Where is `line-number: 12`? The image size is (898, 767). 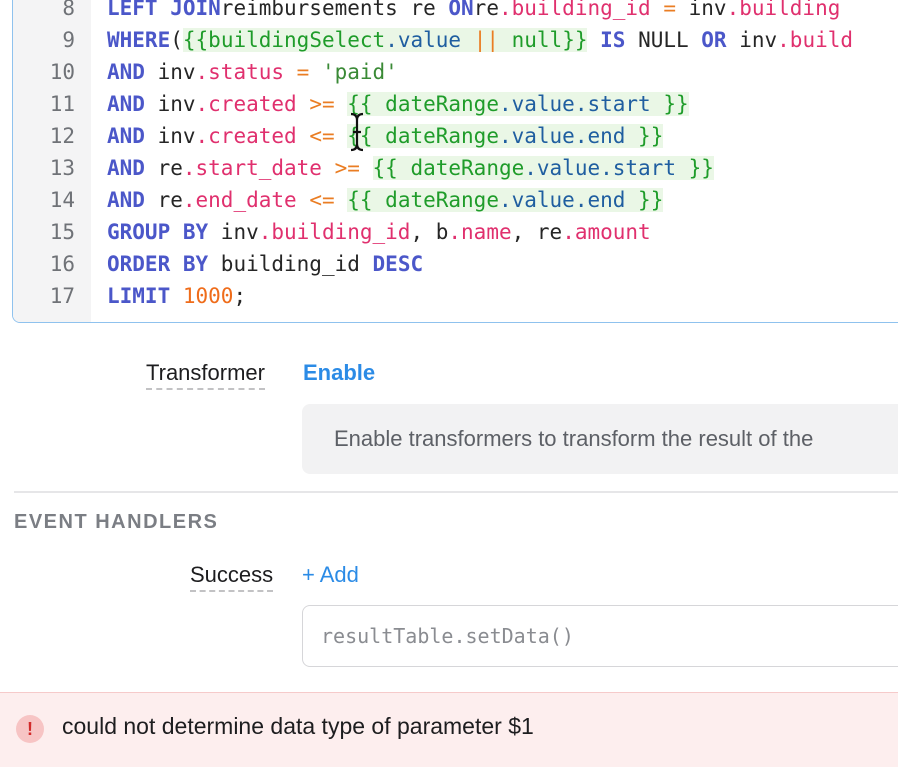
line-number: 12 is located at coordinates (62, 136).